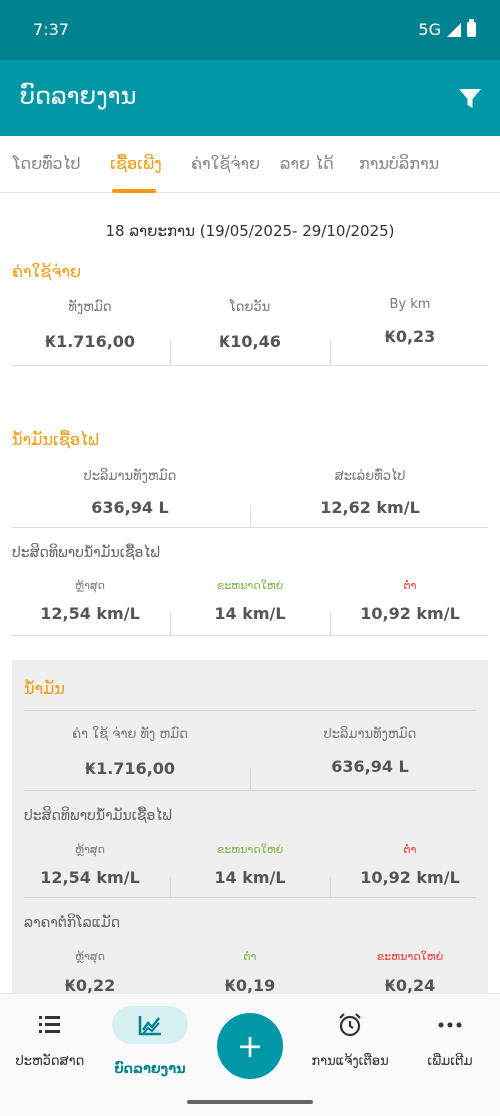 Image resolution: width=500 pixels, height=1116 pixels. Describe the element at coordinates (370, 476) in the screenshot. I see `fuel-avg-label: ສະເລ່ຍທົ່ວໄປ` at that location.